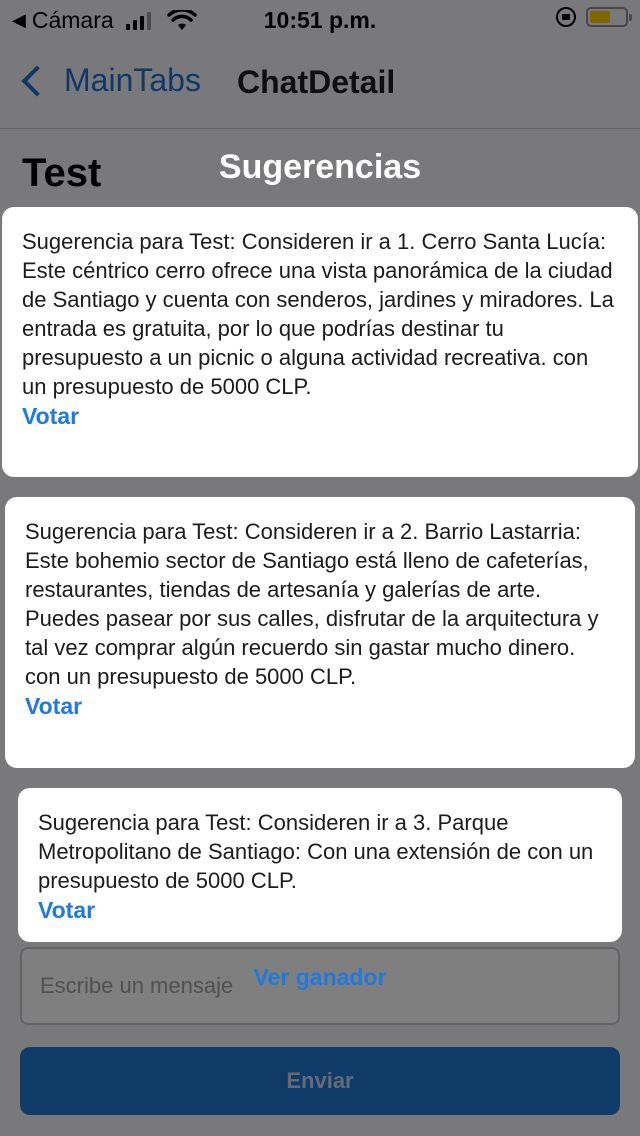  I want to click on view-winner-button: Ver ganador, so click(320, 977).